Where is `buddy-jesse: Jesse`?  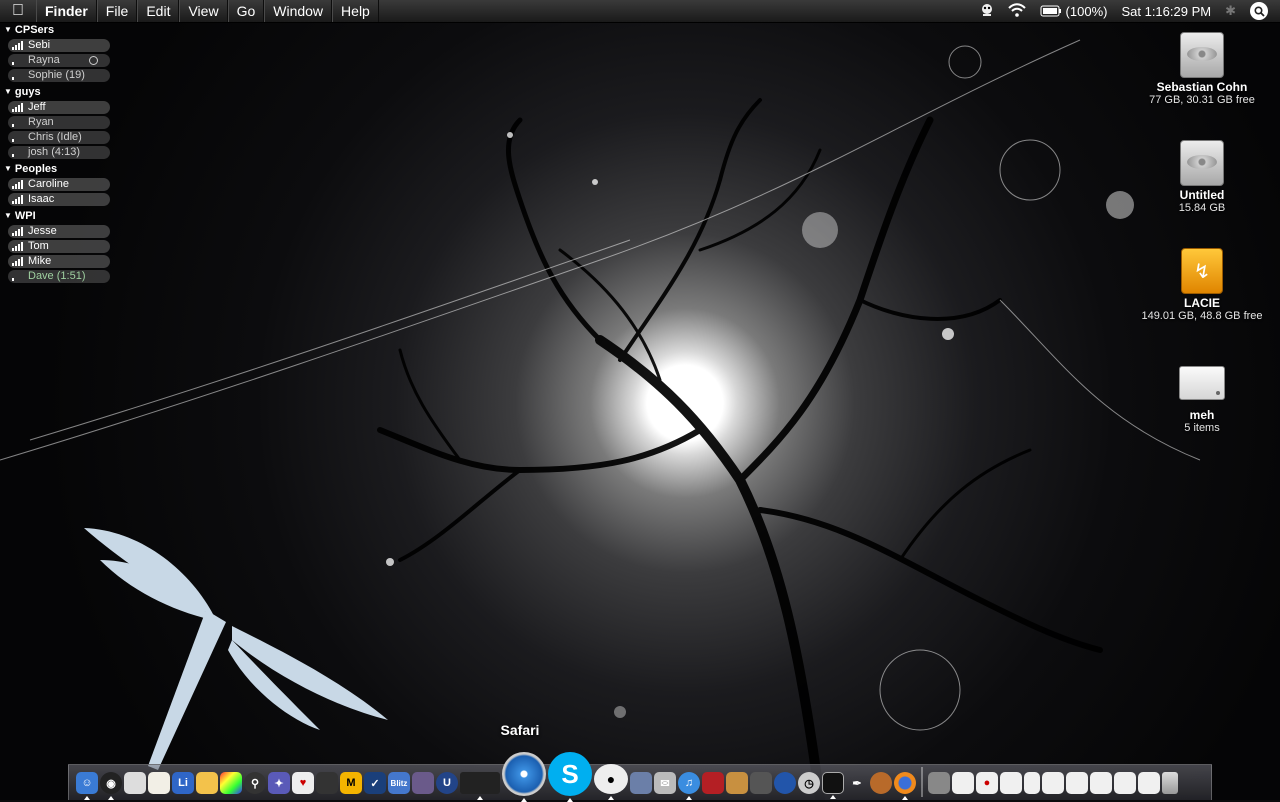
buddy-jesse: Jesse is located at coordinates (59, 231).